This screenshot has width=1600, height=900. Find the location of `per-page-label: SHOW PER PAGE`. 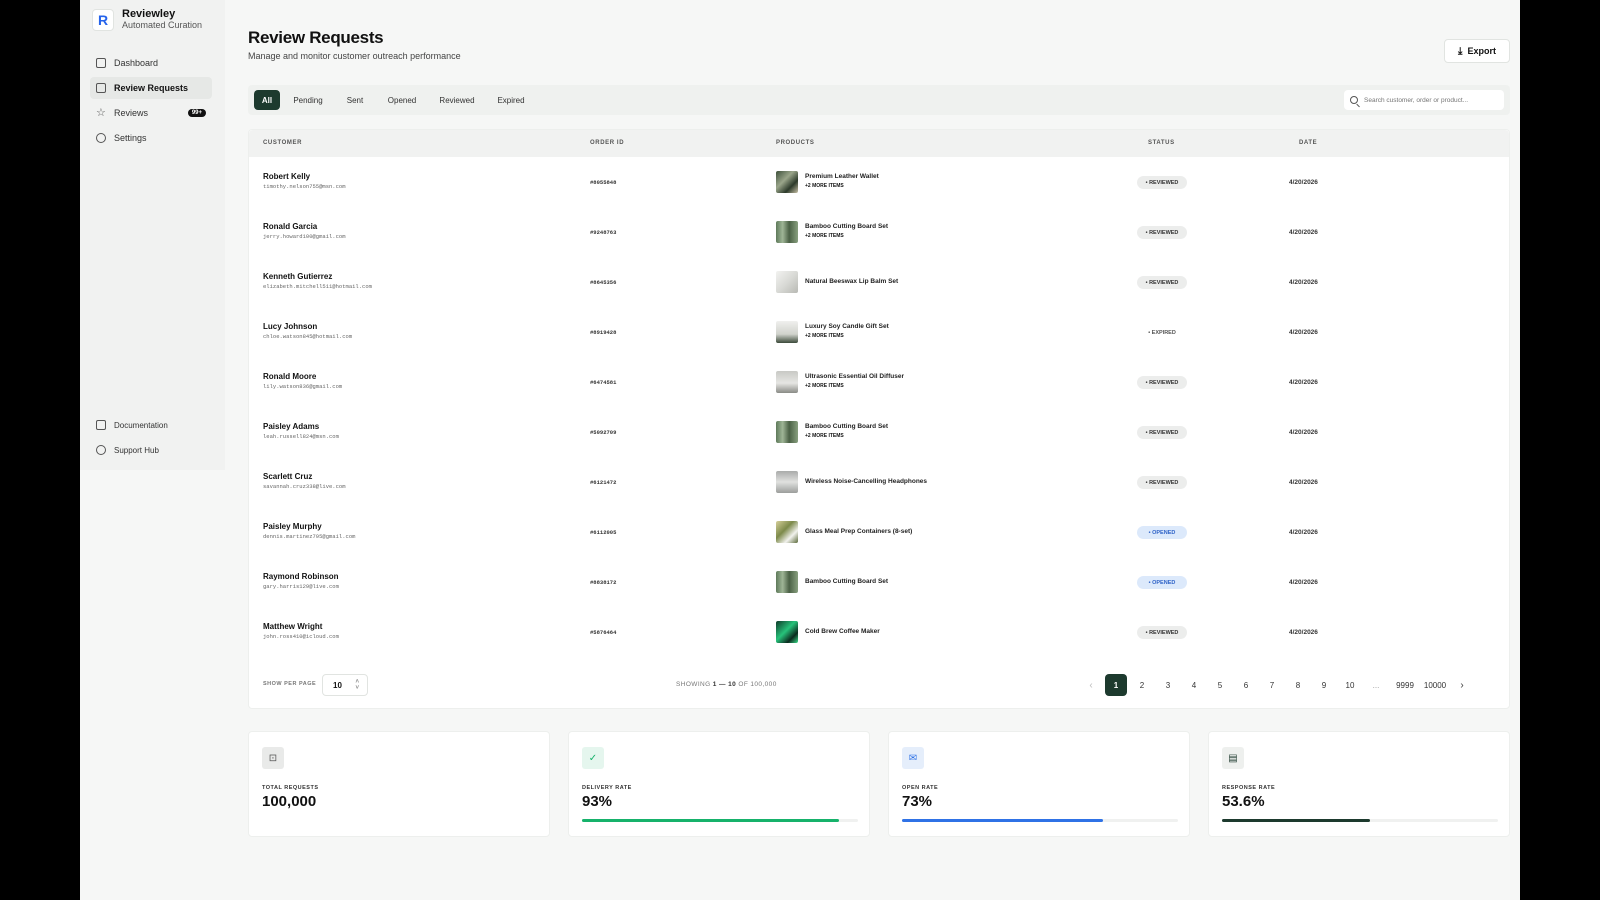

per-page-label: SHOW PER PAGE is located at coordinates (290, 684).